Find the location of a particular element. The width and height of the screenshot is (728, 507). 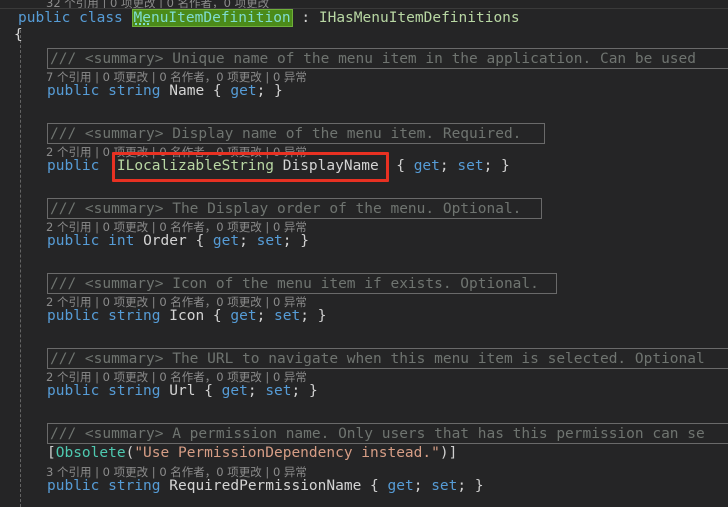

type-name-1: ILocalizableString is located at coordinates (195, 166).